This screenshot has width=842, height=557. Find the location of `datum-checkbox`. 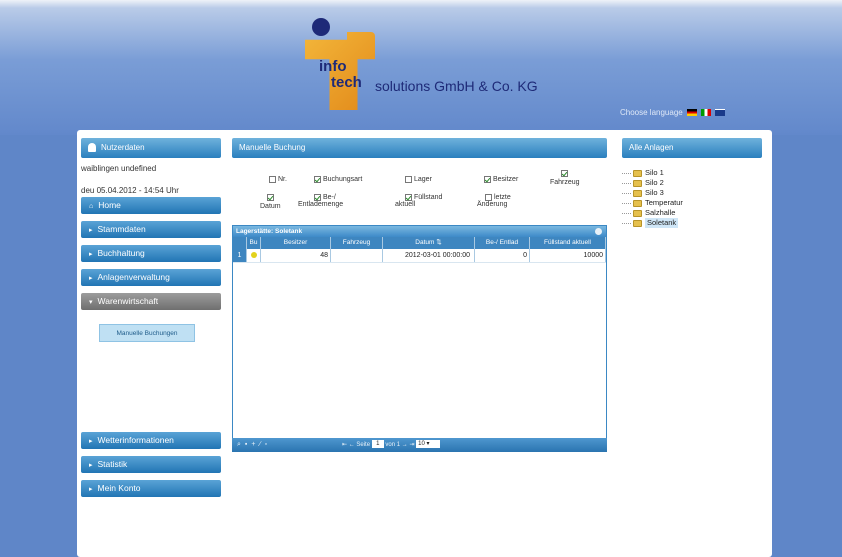

datum-checkbox is located at coordinates (270, 197).